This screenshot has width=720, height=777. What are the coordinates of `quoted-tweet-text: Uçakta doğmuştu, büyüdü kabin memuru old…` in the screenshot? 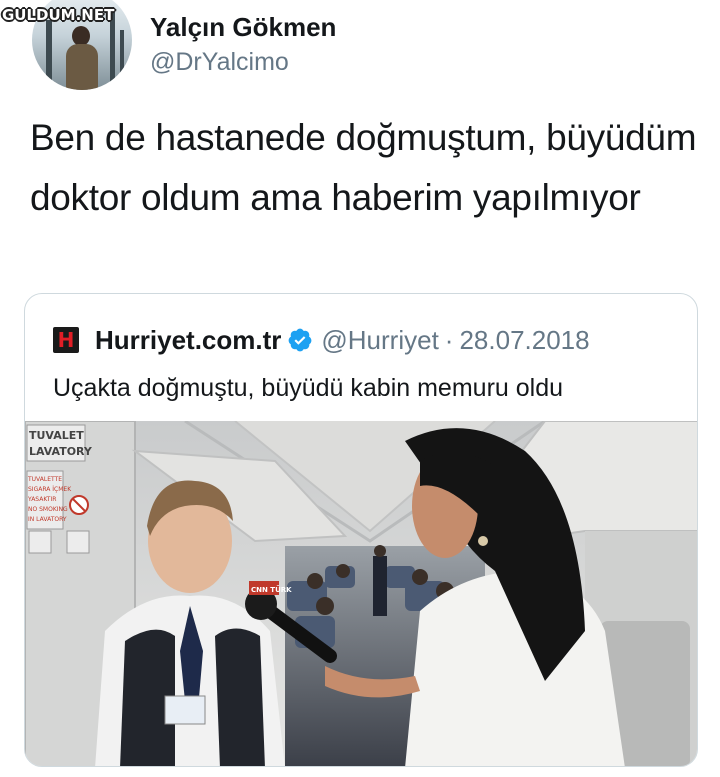 It's located at (308, 388).